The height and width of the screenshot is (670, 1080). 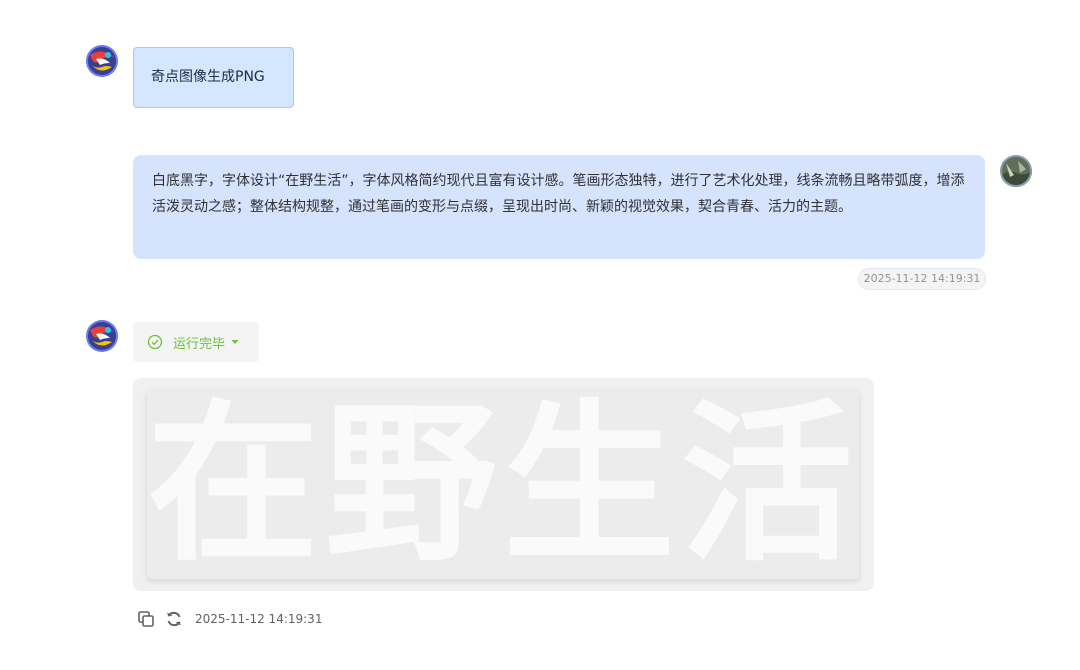 I want to click on title-message-bubble: 奇点图像生成PNG, so click(x=213, y=77).